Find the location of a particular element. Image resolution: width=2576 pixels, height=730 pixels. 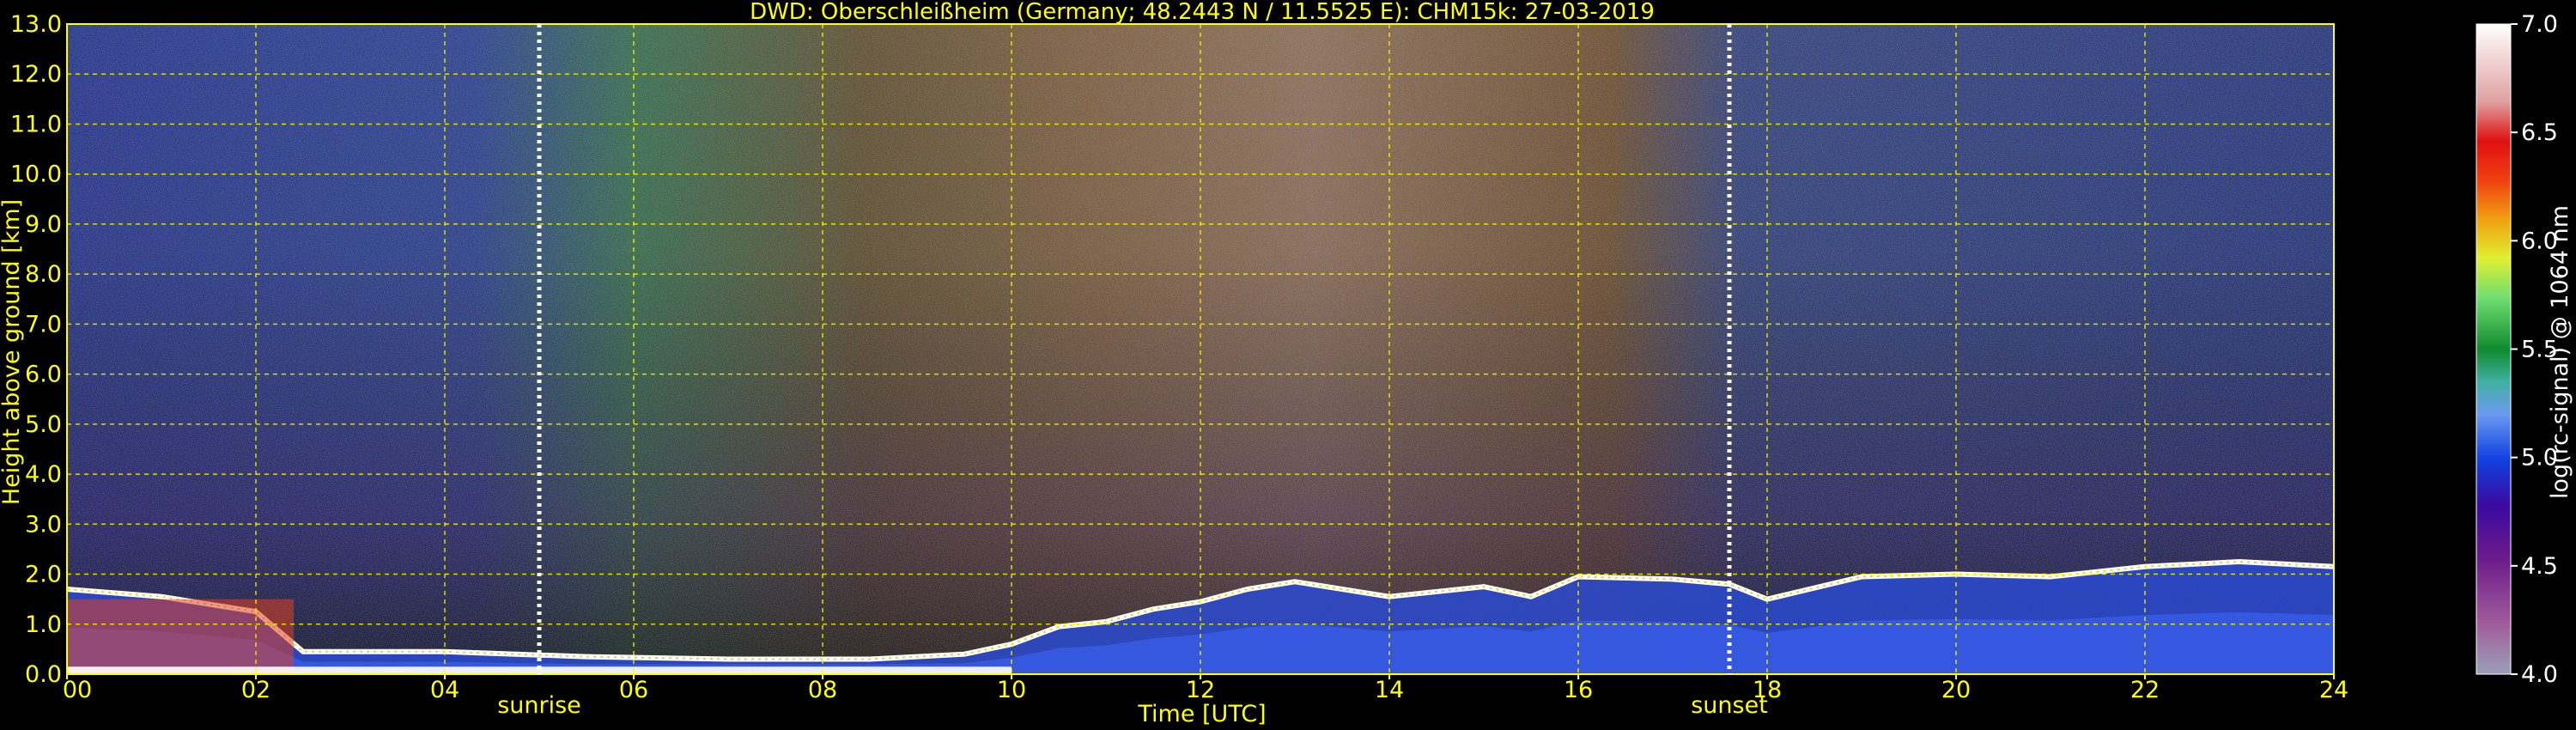

x-tick-label: 06 is located at coordinates (633, 690).